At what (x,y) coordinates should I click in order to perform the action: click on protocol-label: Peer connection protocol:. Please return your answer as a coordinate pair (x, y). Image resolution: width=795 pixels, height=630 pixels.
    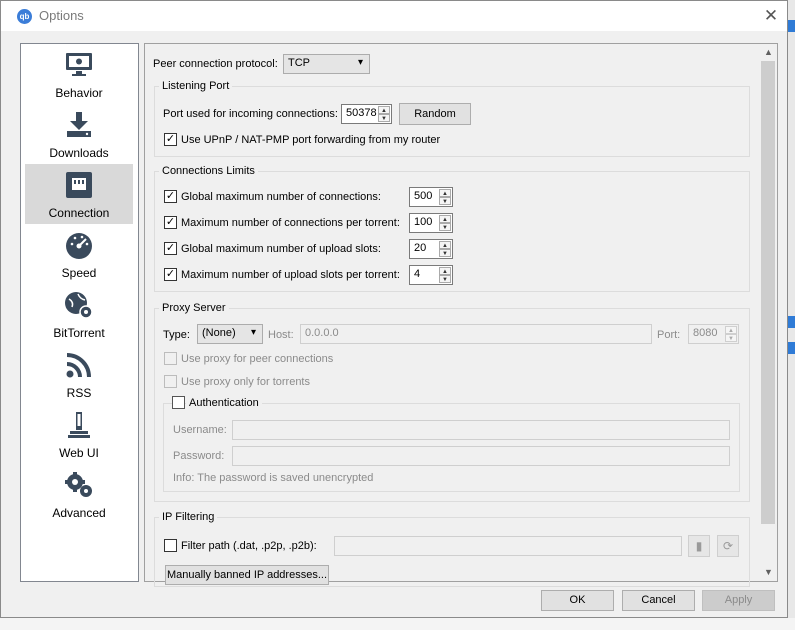
    Looking at the image, I should click on (215, 64).